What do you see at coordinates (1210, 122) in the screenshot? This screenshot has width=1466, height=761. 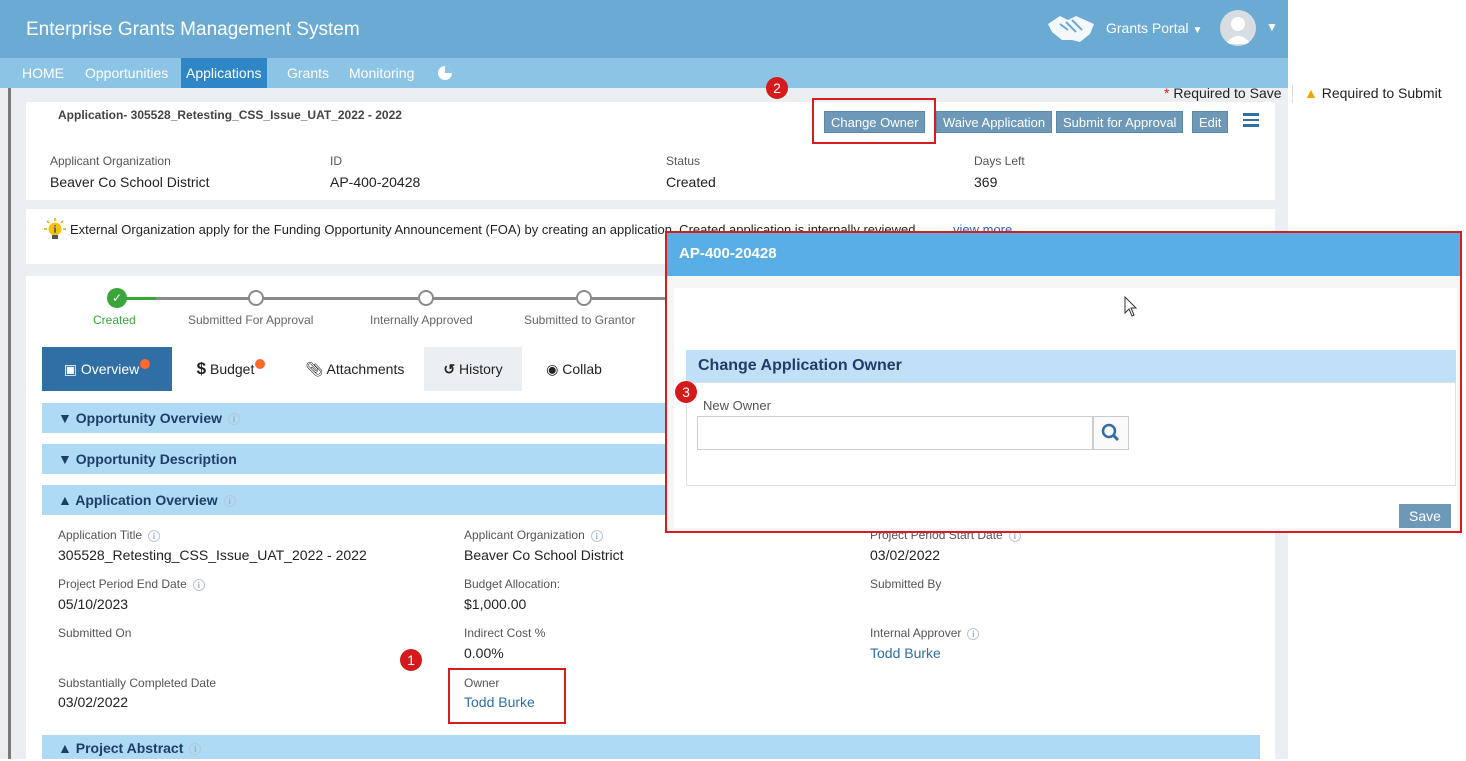 I see `edit-button: Edit` at bounding box center [1210, 122].